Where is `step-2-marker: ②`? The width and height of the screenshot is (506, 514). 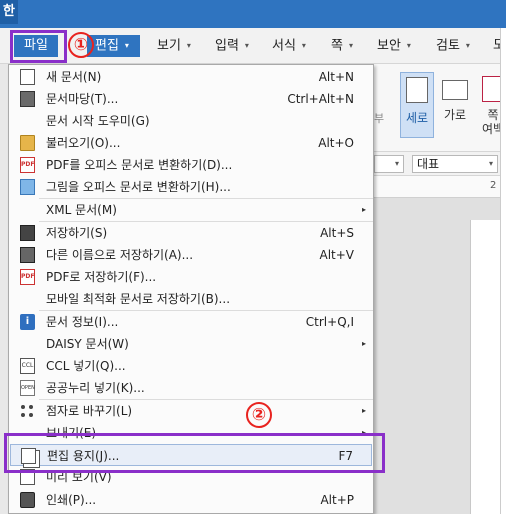
step-2-marker: ② is located at coordinates (259, 415).